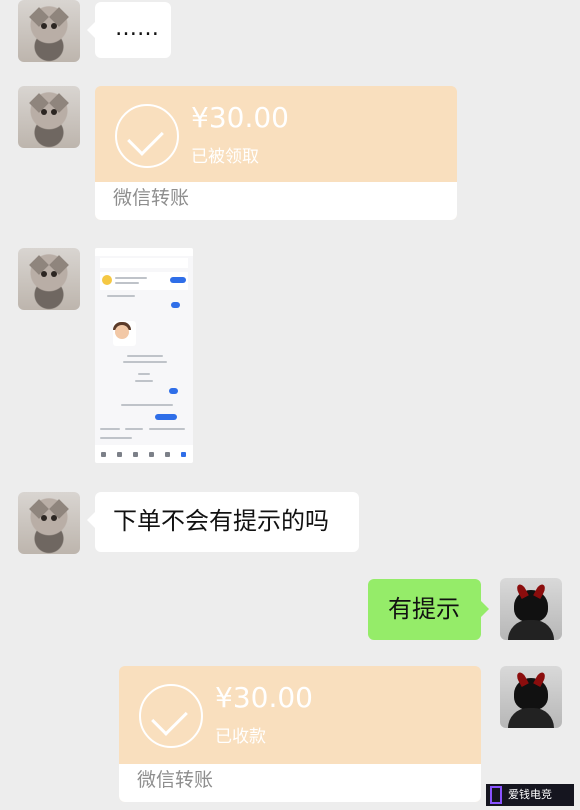 This screenshot has width=580, height=810. What do you see at coordinates (144, 263) in the screenshot?
I see `phone-chat-header` at bounding box center [144, 263].